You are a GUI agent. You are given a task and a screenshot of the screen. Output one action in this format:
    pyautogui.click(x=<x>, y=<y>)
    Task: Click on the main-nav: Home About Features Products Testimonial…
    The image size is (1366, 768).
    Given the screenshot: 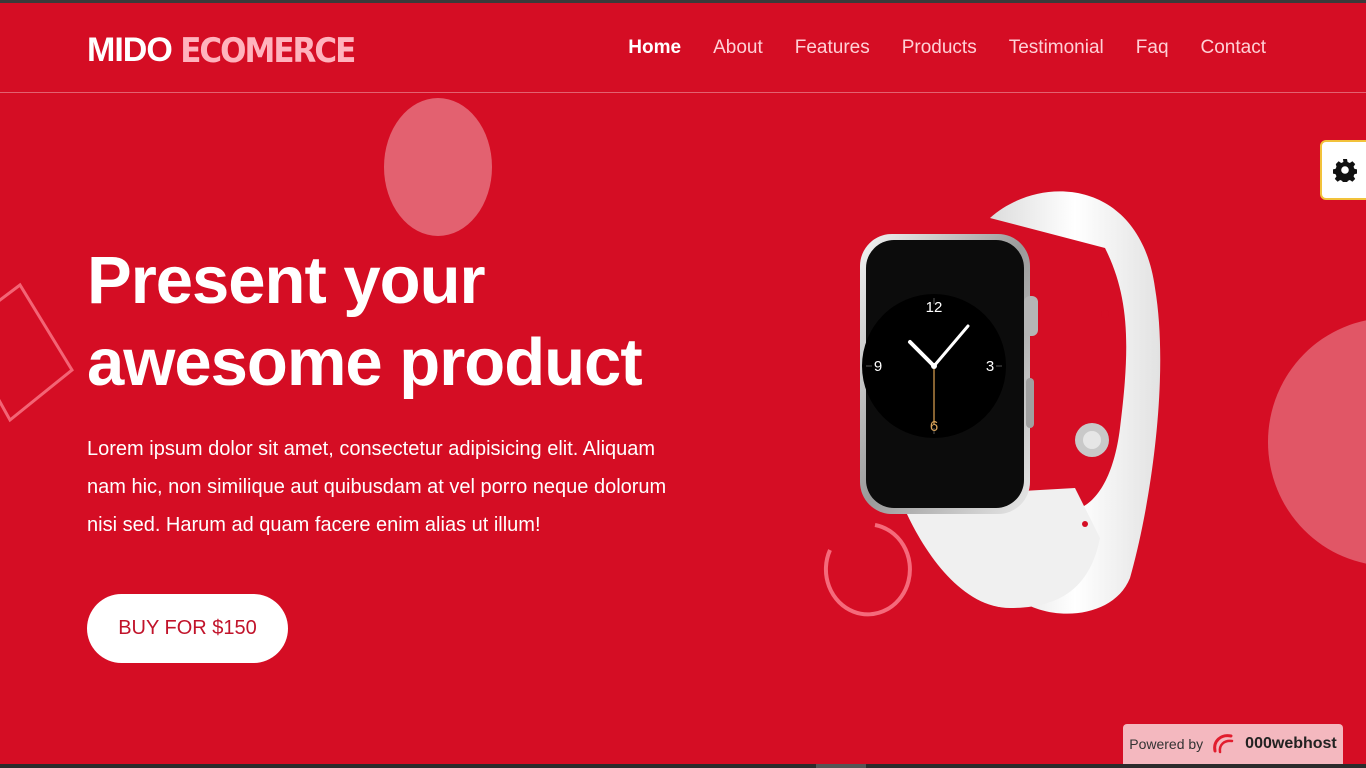 What is the action you would take?
    pyautogui.click(x=947, y=48)
    